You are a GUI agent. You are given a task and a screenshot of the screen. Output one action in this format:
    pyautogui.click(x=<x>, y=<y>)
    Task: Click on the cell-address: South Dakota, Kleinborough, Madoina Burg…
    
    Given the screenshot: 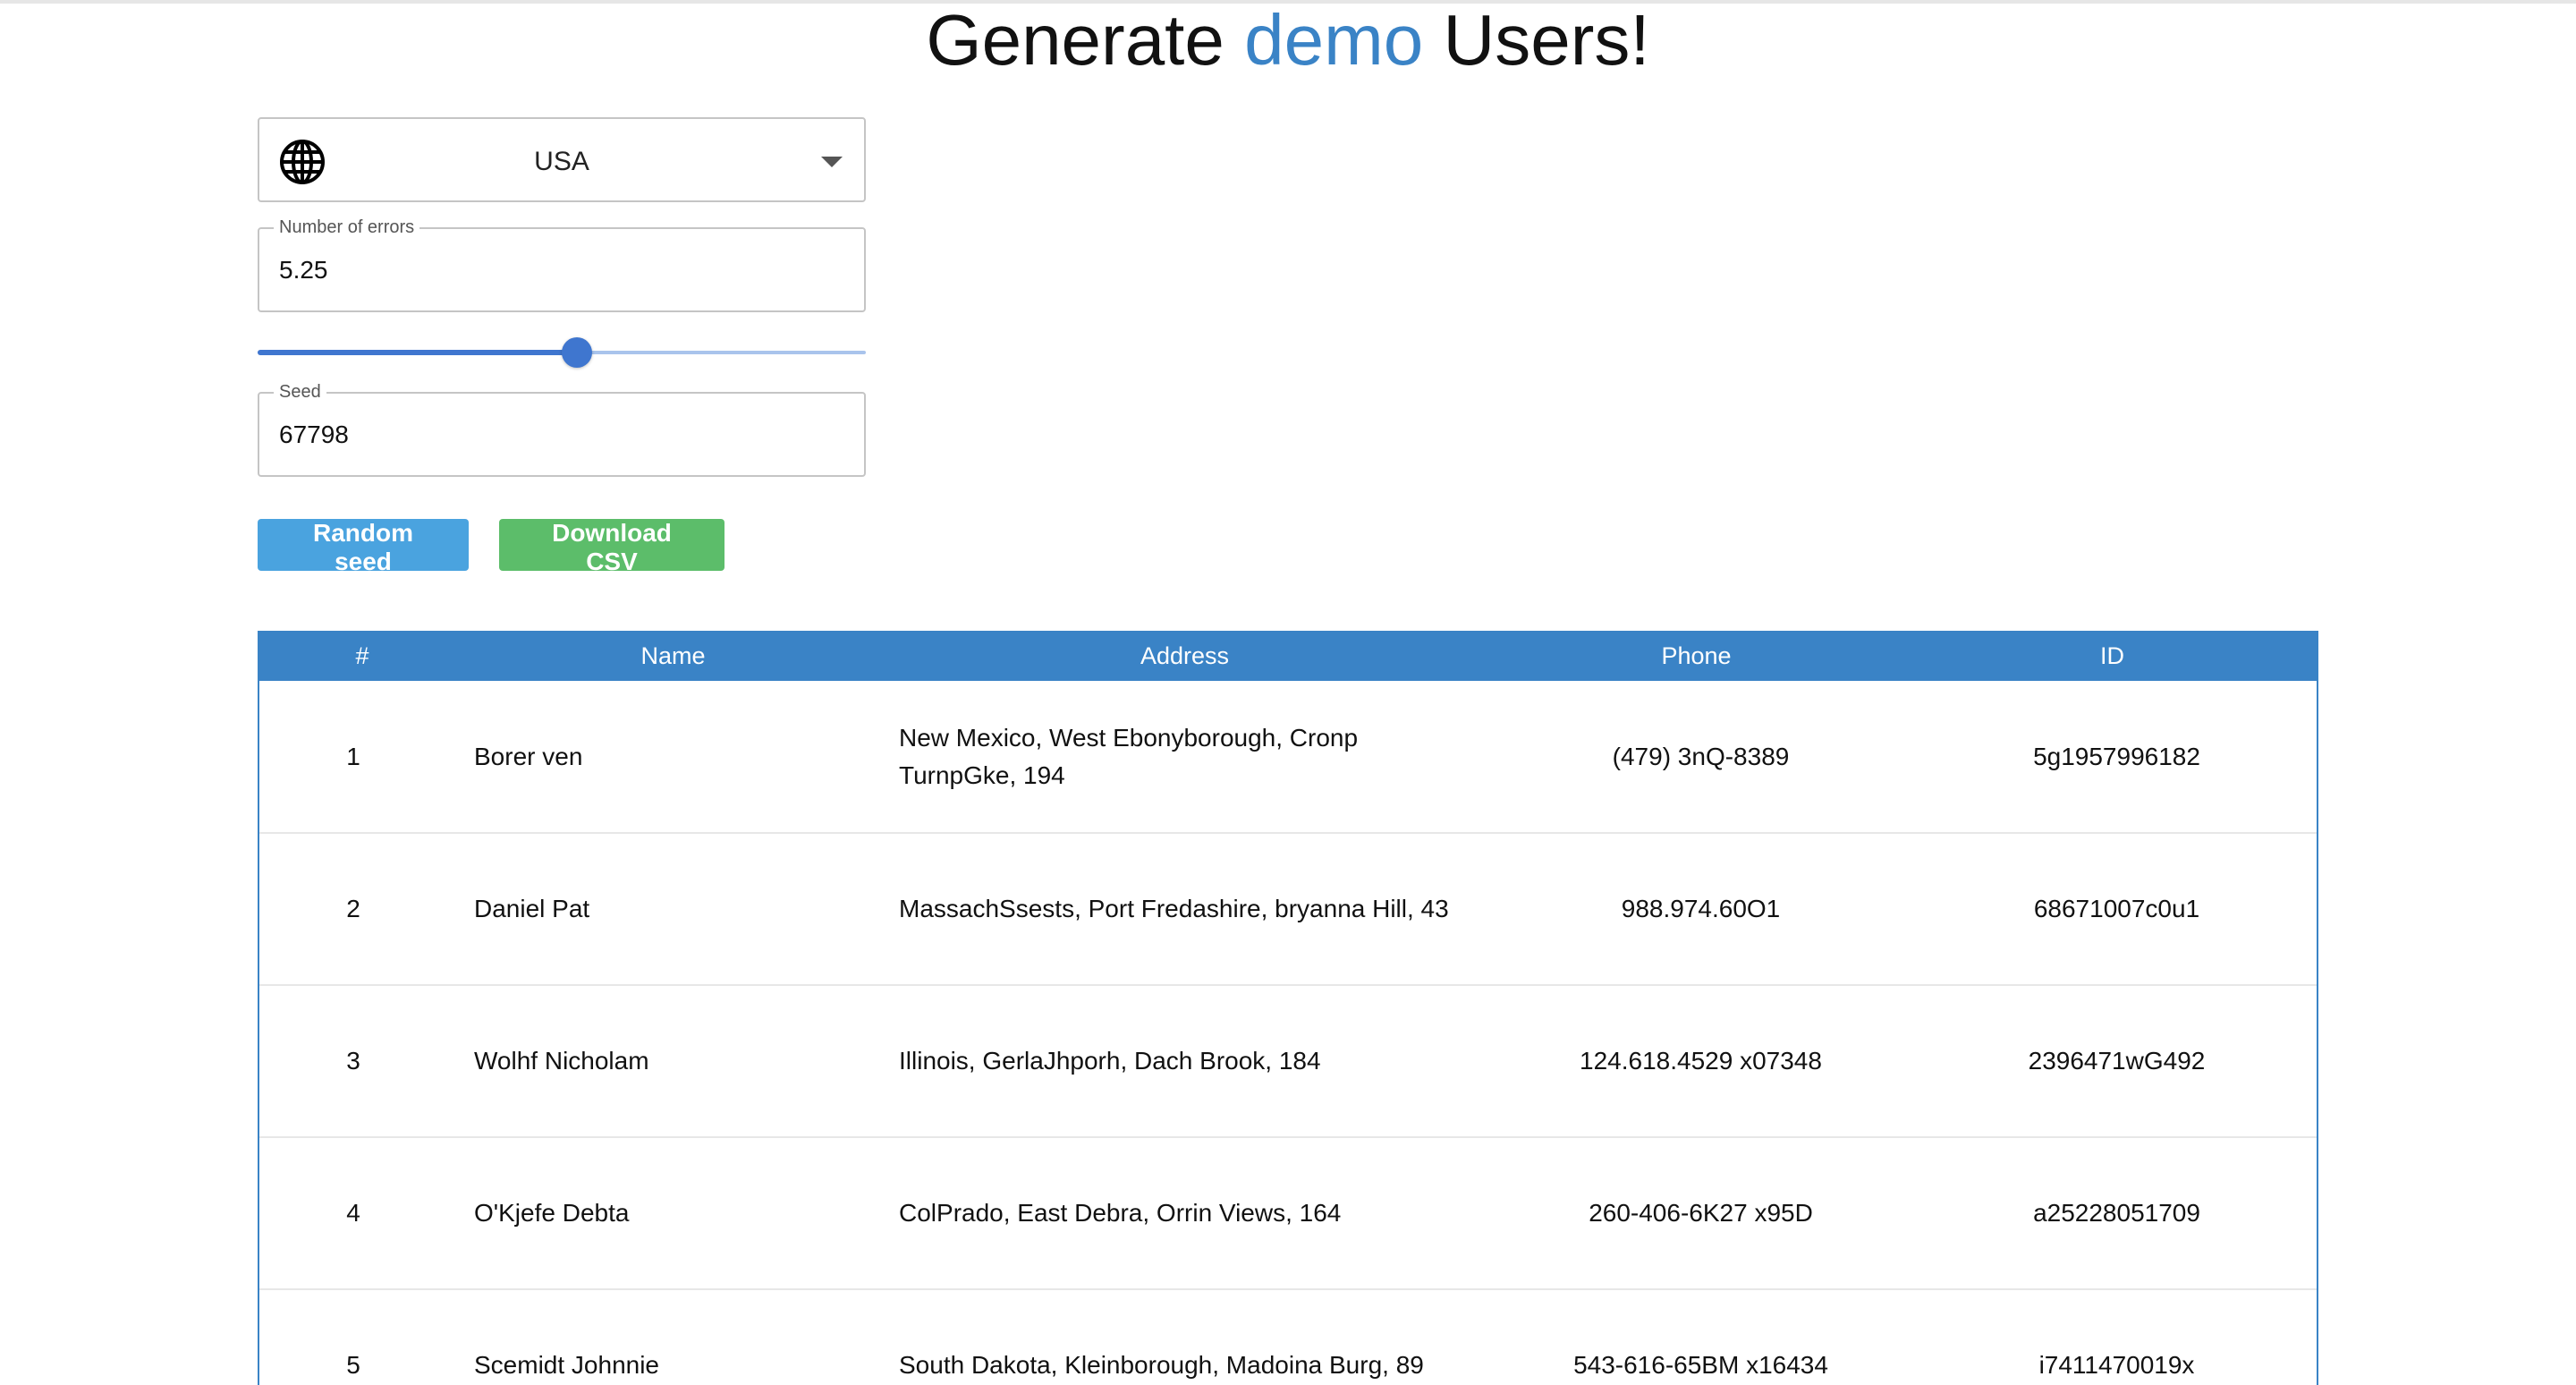 What is the action you would take?
    pyautogui.click(x=1161, y=1365)
    